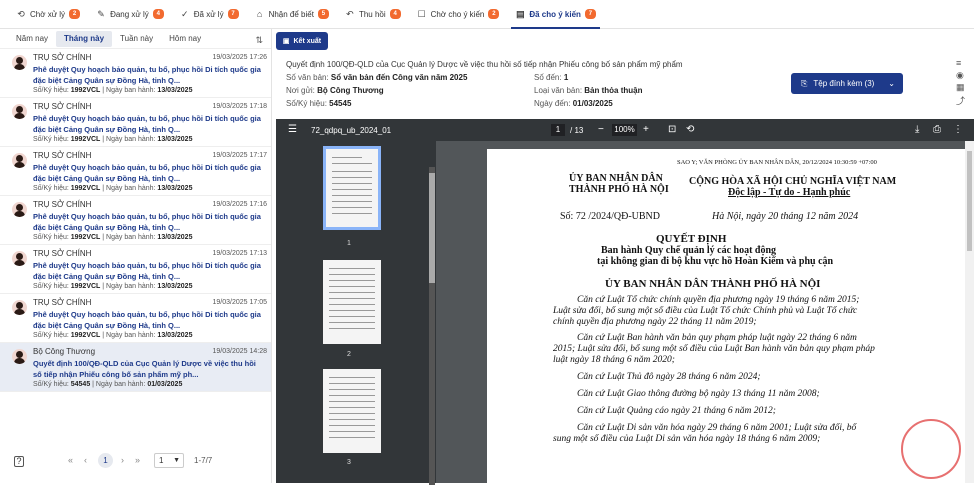 The height and width of the screenshot is (485, 974). What do you see at coordinates (960, 100) in the screenshot?
I see `share-icon: ⤴` at bounding box center [960, 100].